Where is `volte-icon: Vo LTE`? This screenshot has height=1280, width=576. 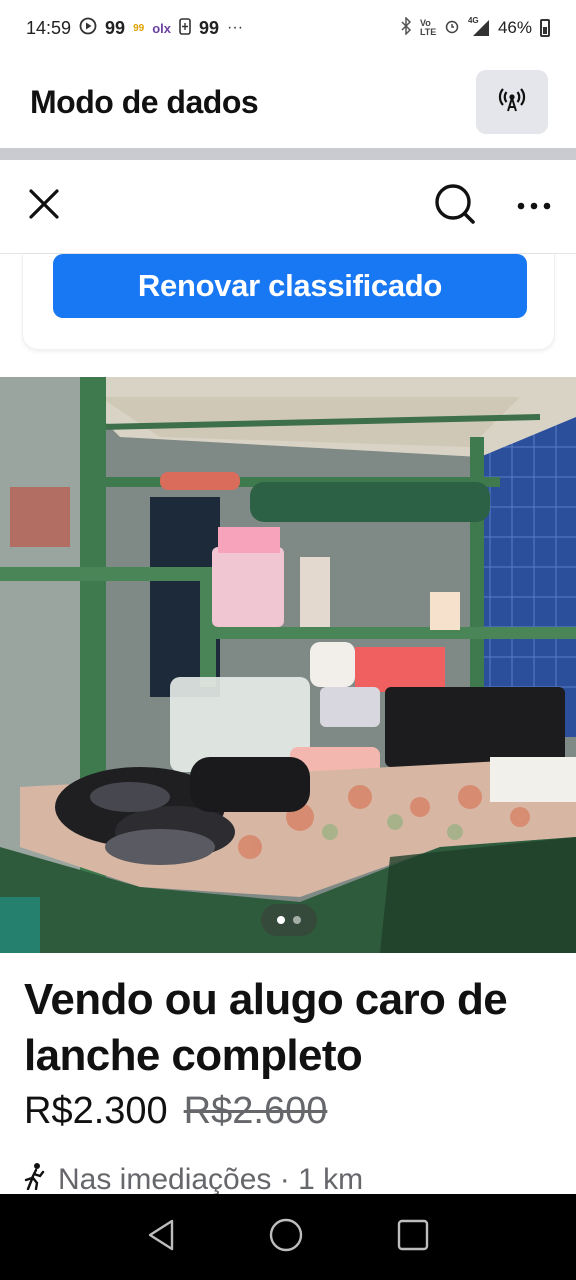
volte-icon: Vo LTE is located at coordinates (428, 27).